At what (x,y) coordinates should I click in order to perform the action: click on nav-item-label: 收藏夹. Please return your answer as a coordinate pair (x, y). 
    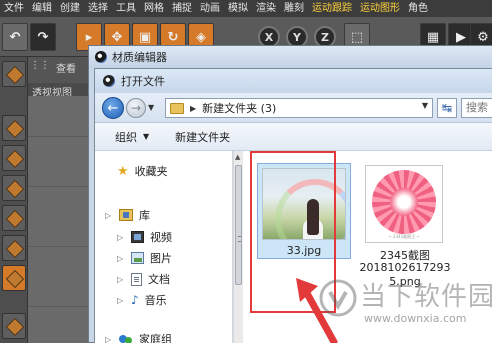
    Looking at the image, I should click on (151, 171).